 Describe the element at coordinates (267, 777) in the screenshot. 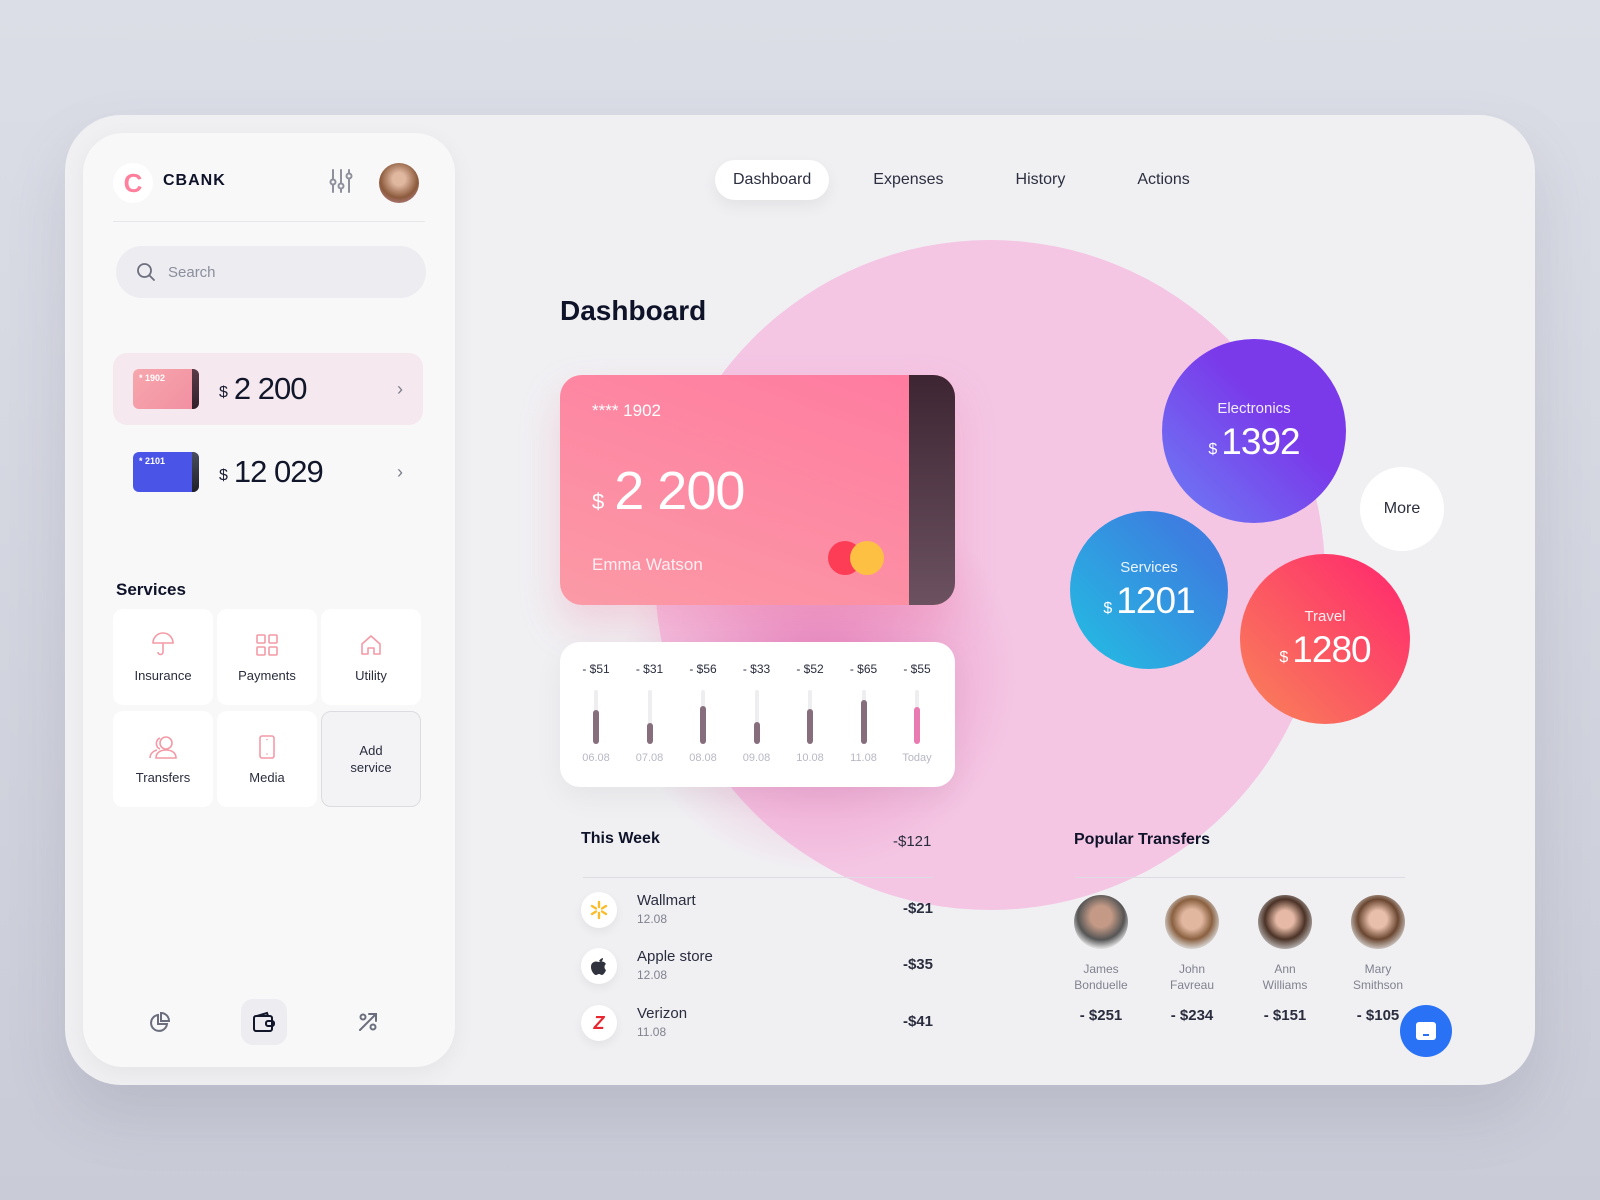

I see `service-label: Media` at that location.